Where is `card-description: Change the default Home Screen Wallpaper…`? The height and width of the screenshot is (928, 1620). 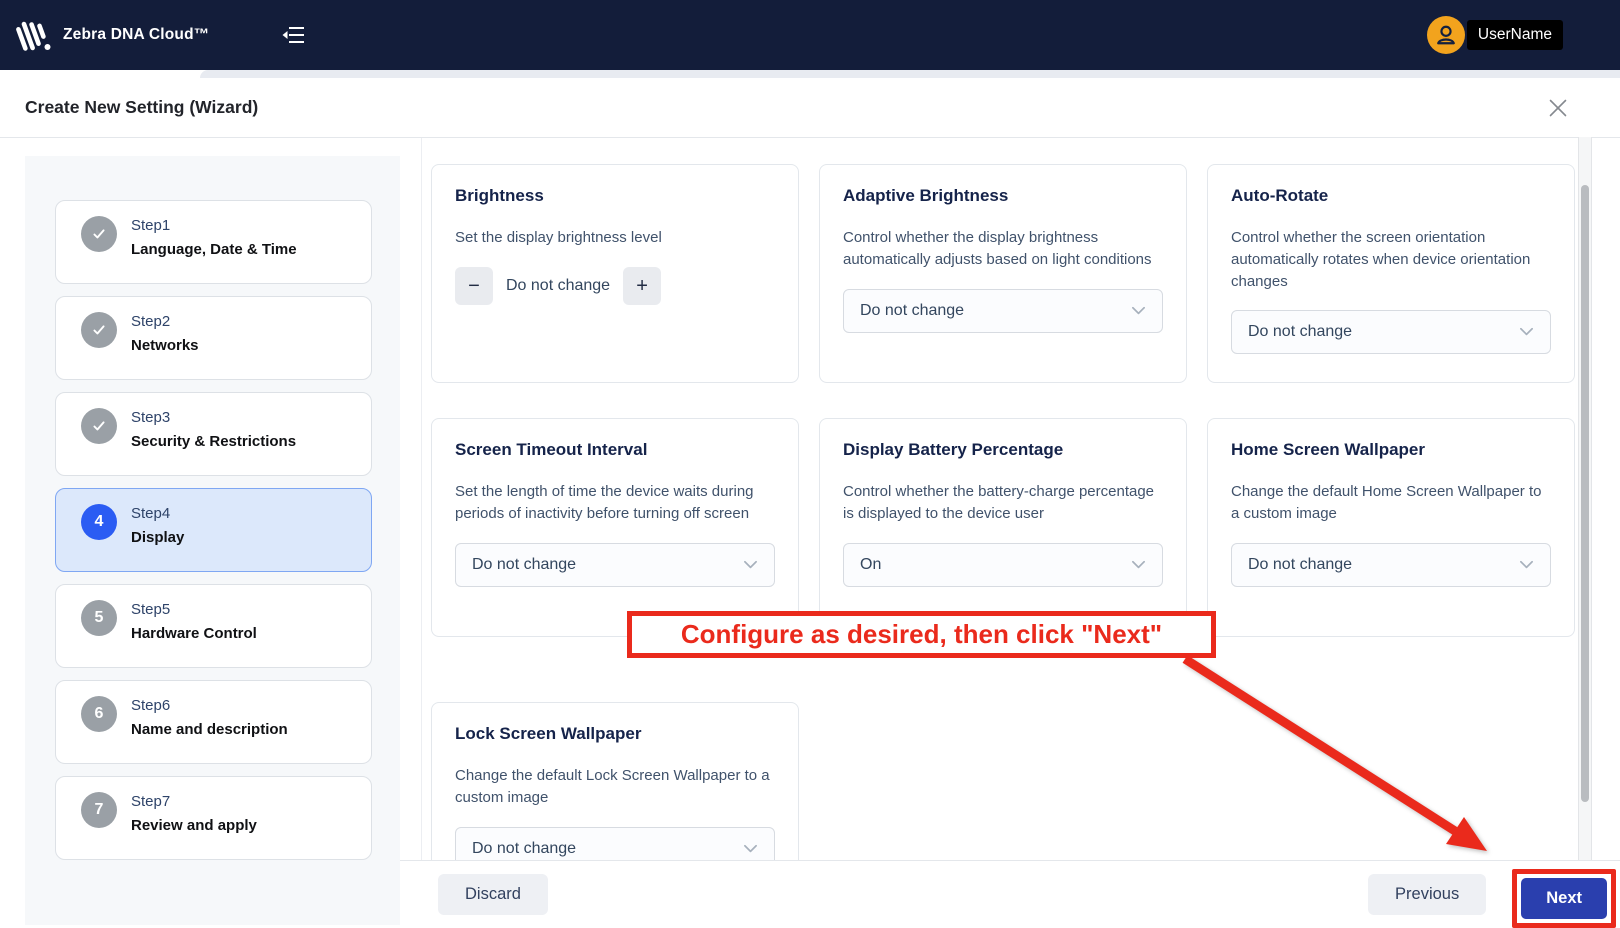 card-description: Change the default Home Screen Wallpaper… is located at coordinates (1386, 502).